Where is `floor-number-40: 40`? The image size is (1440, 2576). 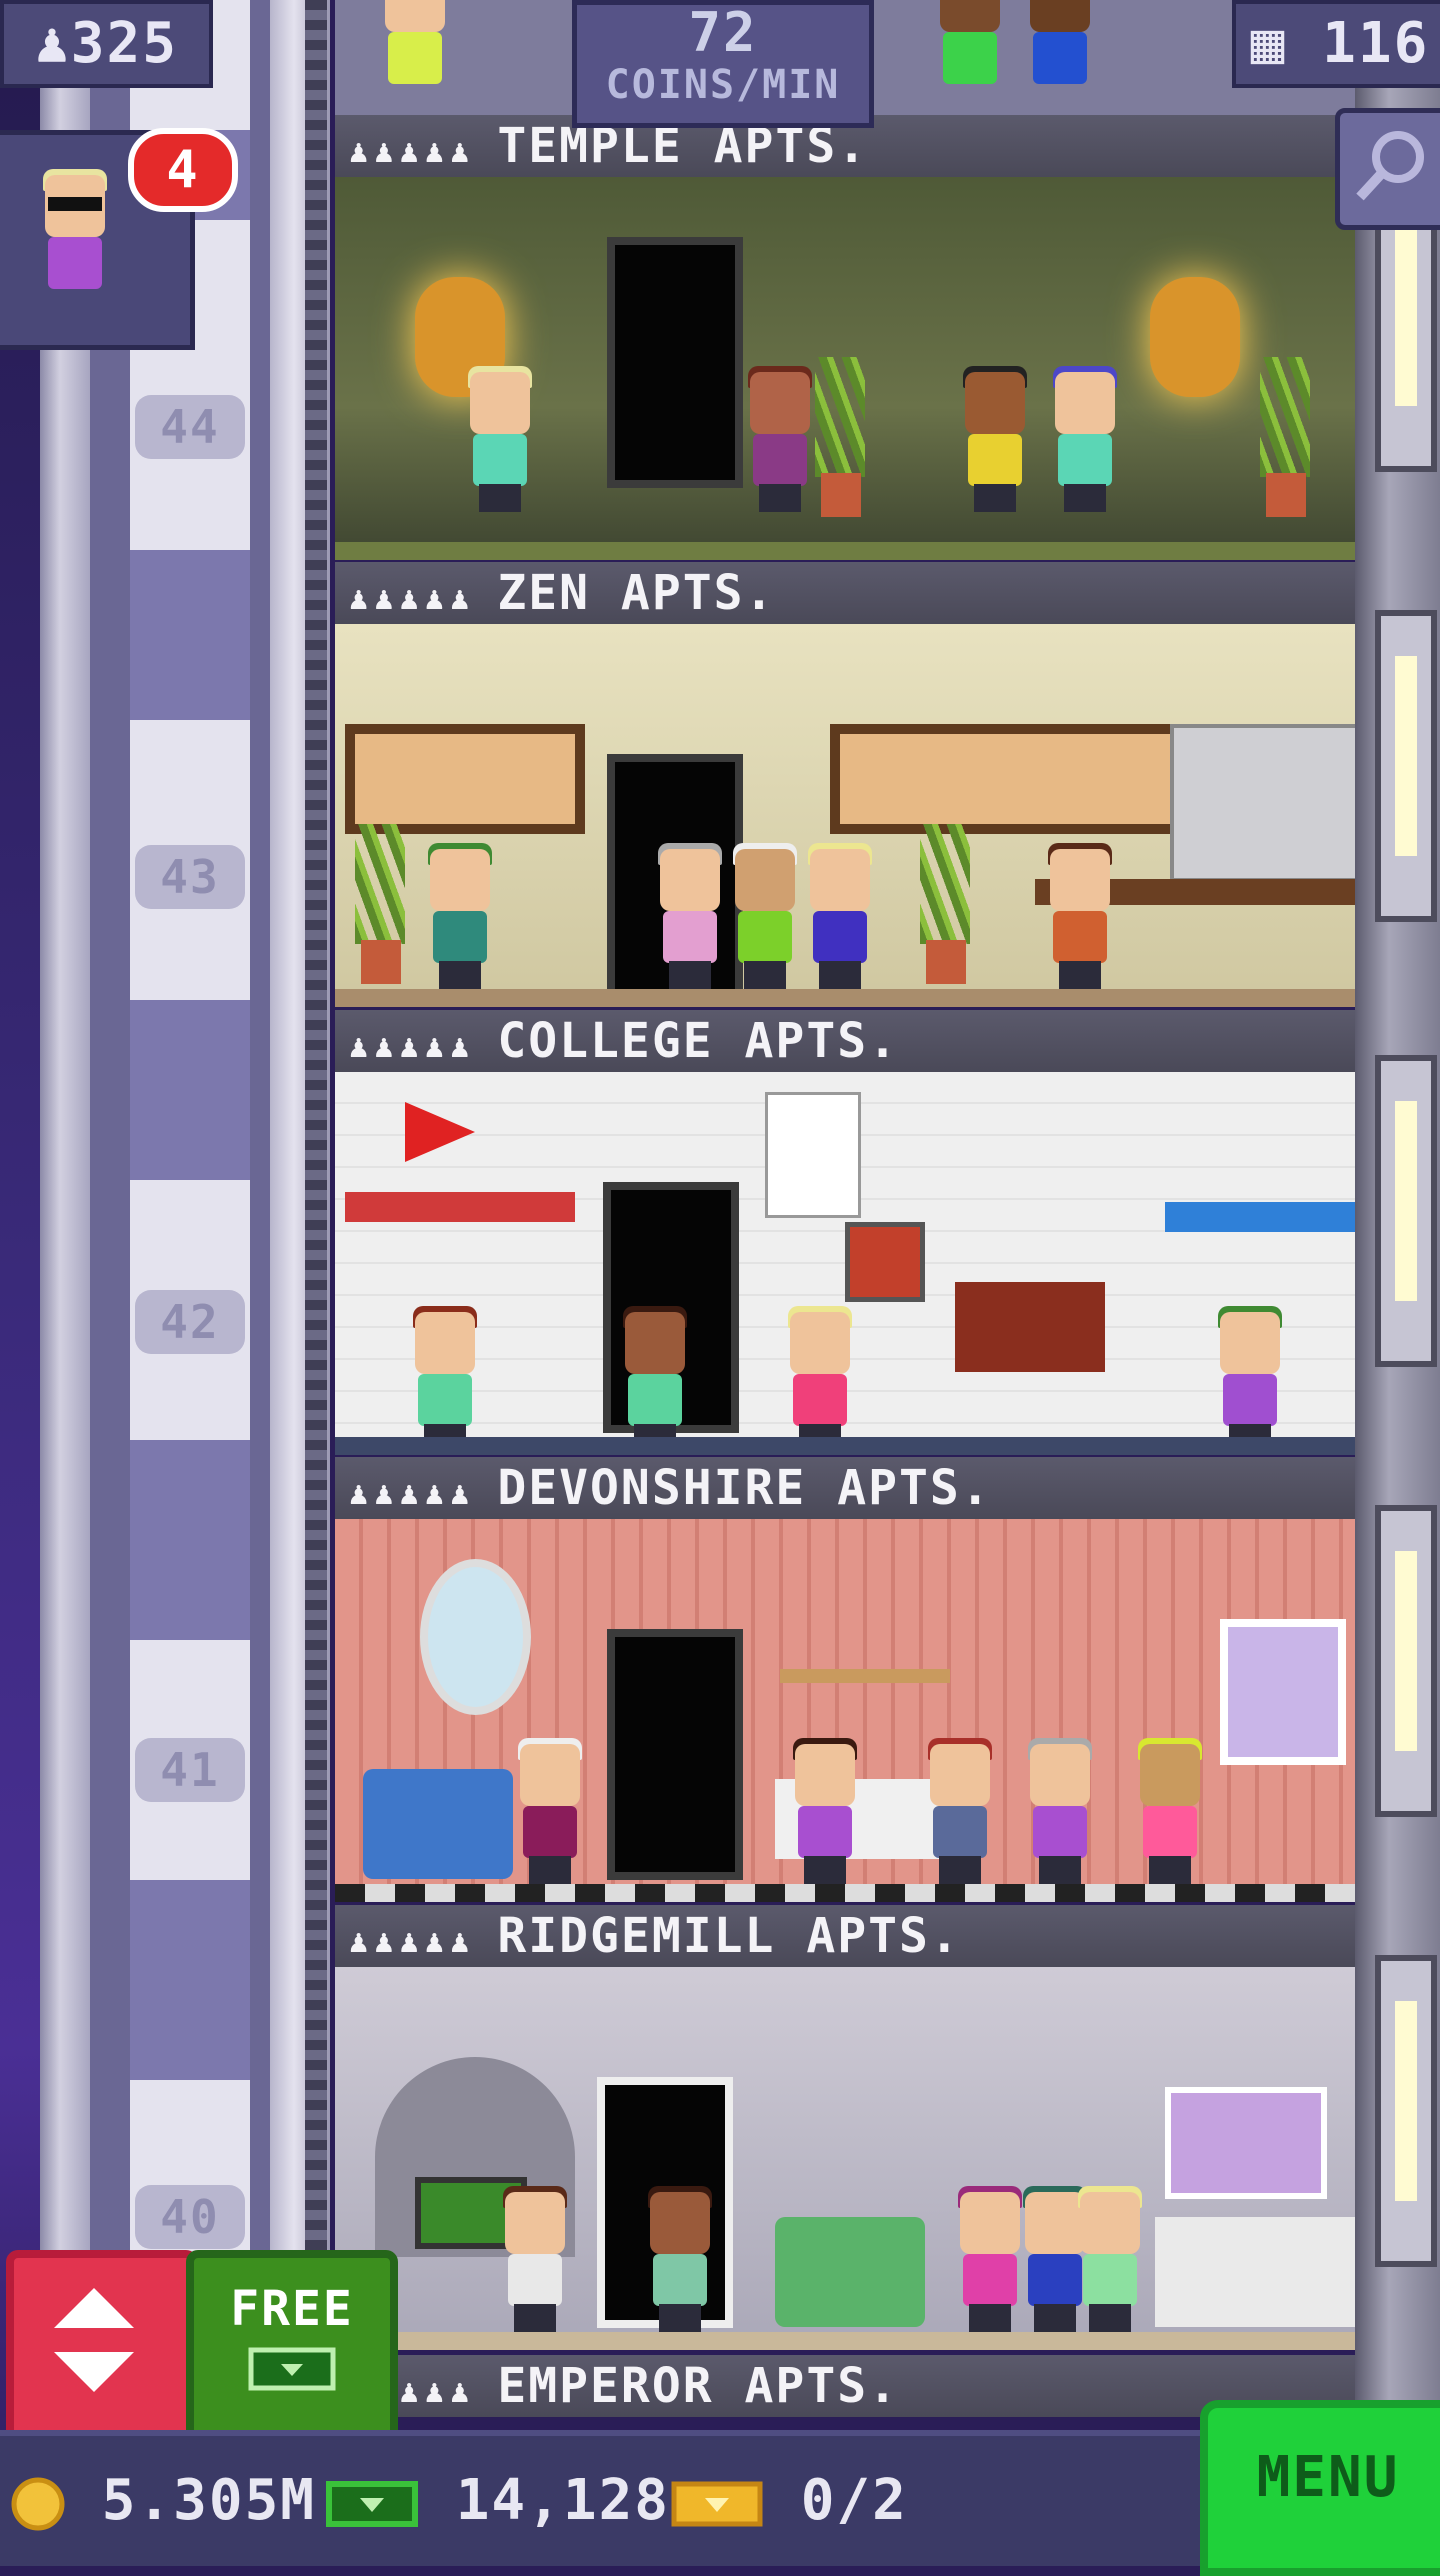 floor-number-40: 40 is located at coordinates (190, 2217).